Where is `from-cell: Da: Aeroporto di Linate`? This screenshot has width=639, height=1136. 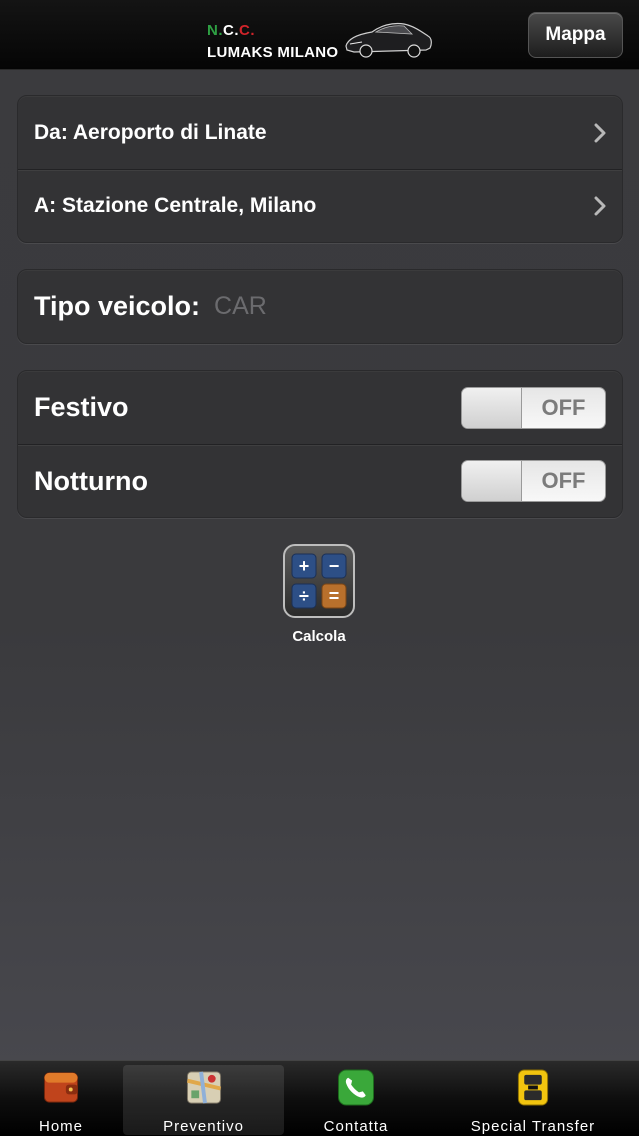
from-cell: Da: Aeroporto di Linate is located at coordinates (320, 132).